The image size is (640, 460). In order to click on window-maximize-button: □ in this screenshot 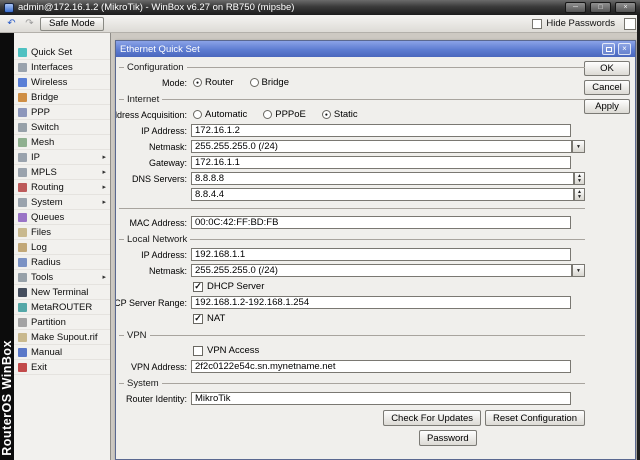, I will do `click(600, 7)`.